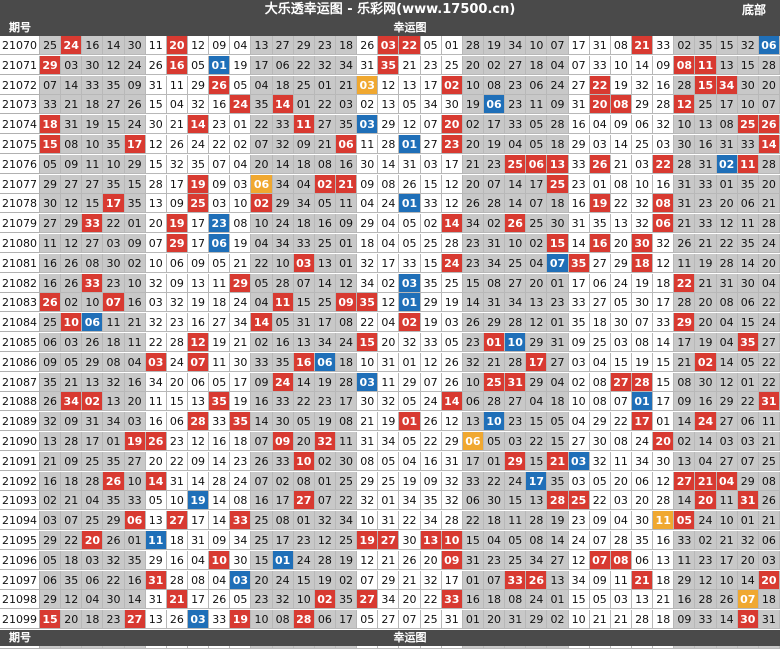 This screenshot has height=650, width=780. Describe the element at coordinates (177, 224) in the screenshot. I see `drawn-number-cell: 19` at that location.